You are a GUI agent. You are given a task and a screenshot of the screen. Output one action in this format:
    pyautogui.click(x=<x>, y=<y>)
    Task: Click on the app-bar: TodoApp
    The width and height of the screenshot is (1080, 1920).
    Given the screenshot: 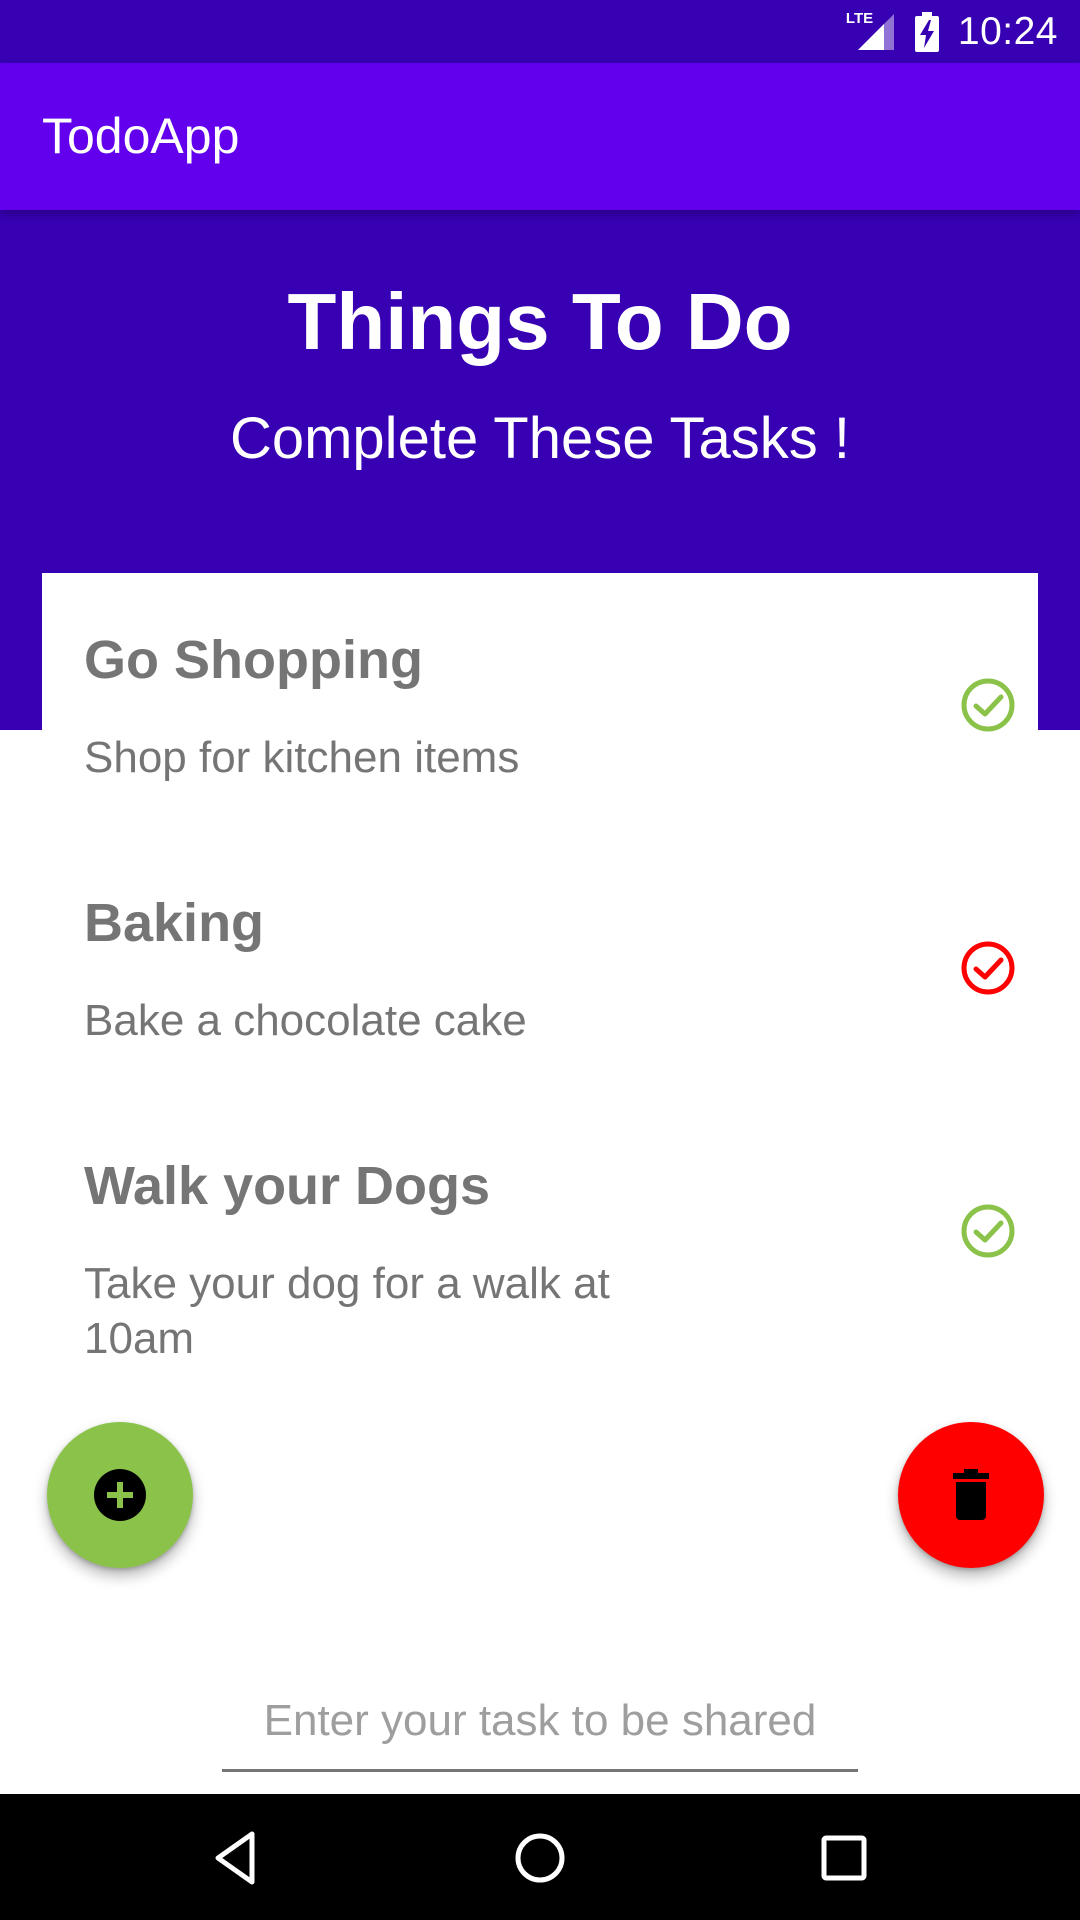 What is the action you would take?
    pyautogui.click(x=540, y=136)
    